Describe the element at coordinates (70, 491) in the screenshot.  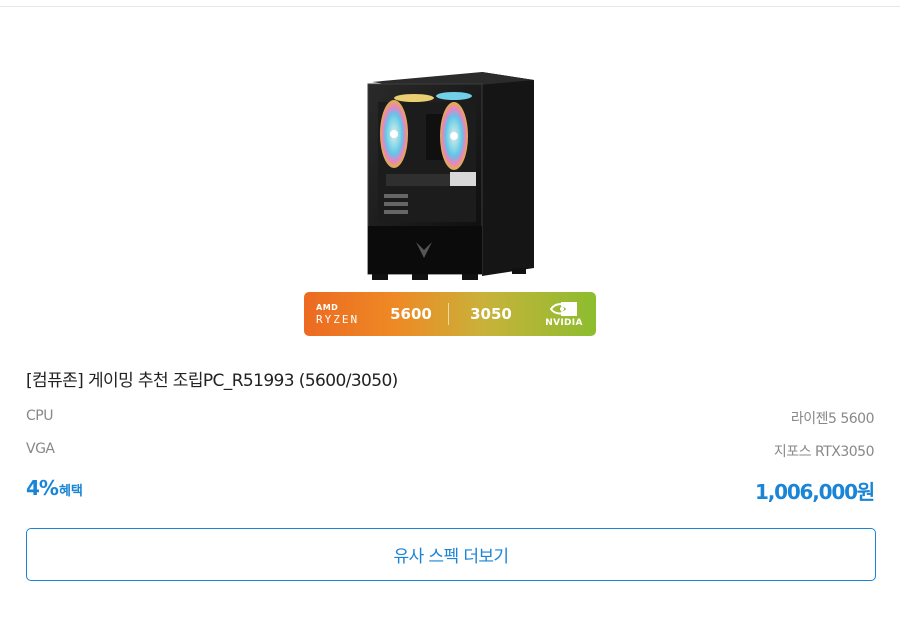
I see `benefit-label: 혜택` at that location.